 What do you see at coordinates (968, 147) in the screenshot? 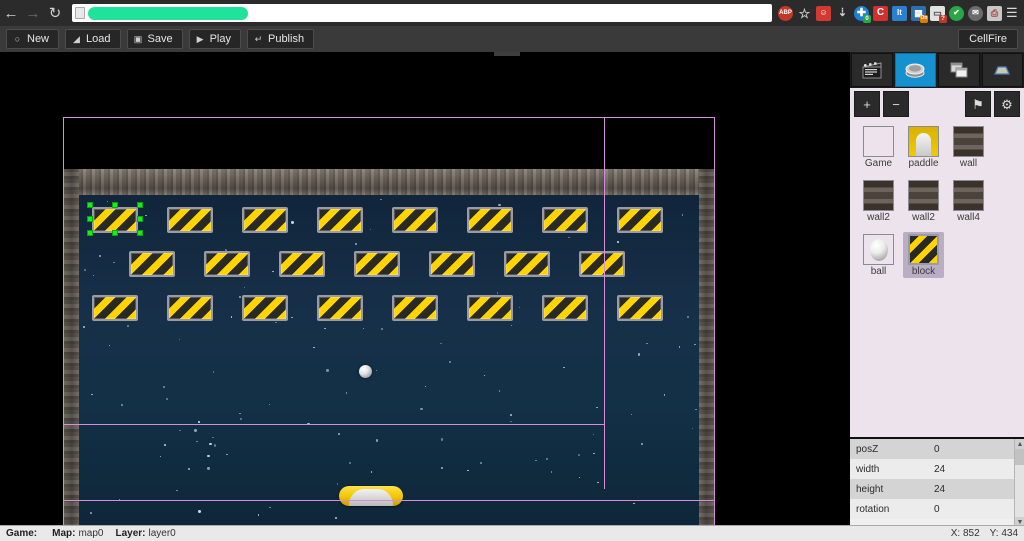
I see `asset-wall: wall` at bounding box center [968, 147].